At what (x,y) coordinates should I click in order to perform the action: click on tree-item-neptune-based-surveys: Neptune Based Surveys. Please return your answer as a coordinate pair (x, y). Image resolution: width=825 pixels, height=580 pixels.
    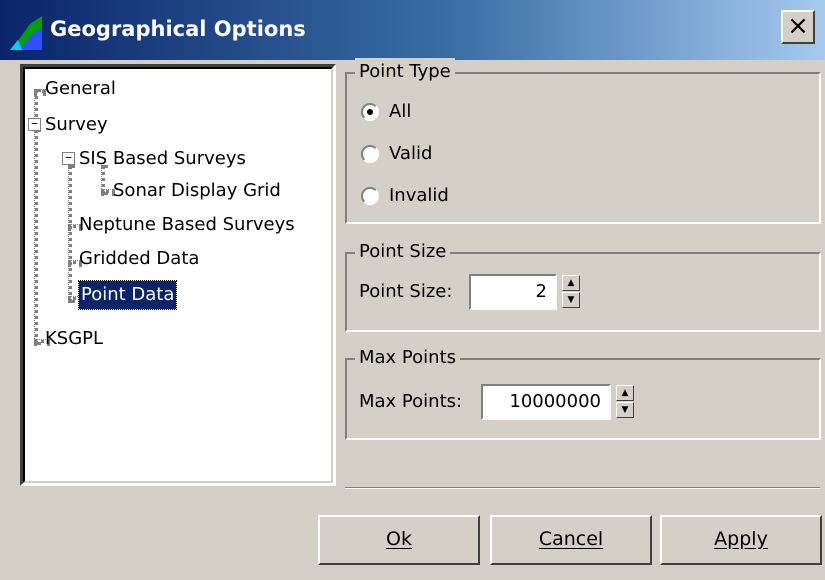
    Looking at the image, I should click on (187, 225).